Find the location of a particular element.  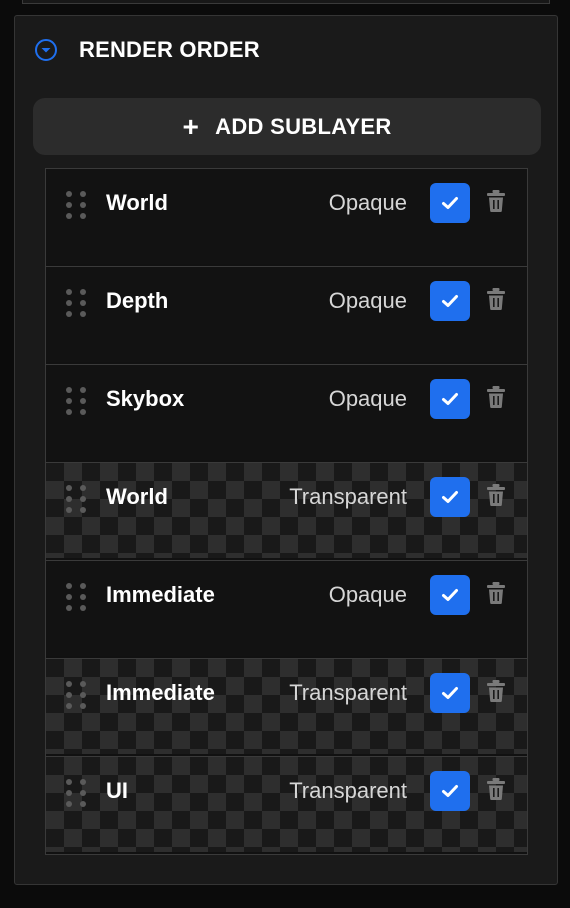

previous-panel-edge is located at coordinates (286, 2).